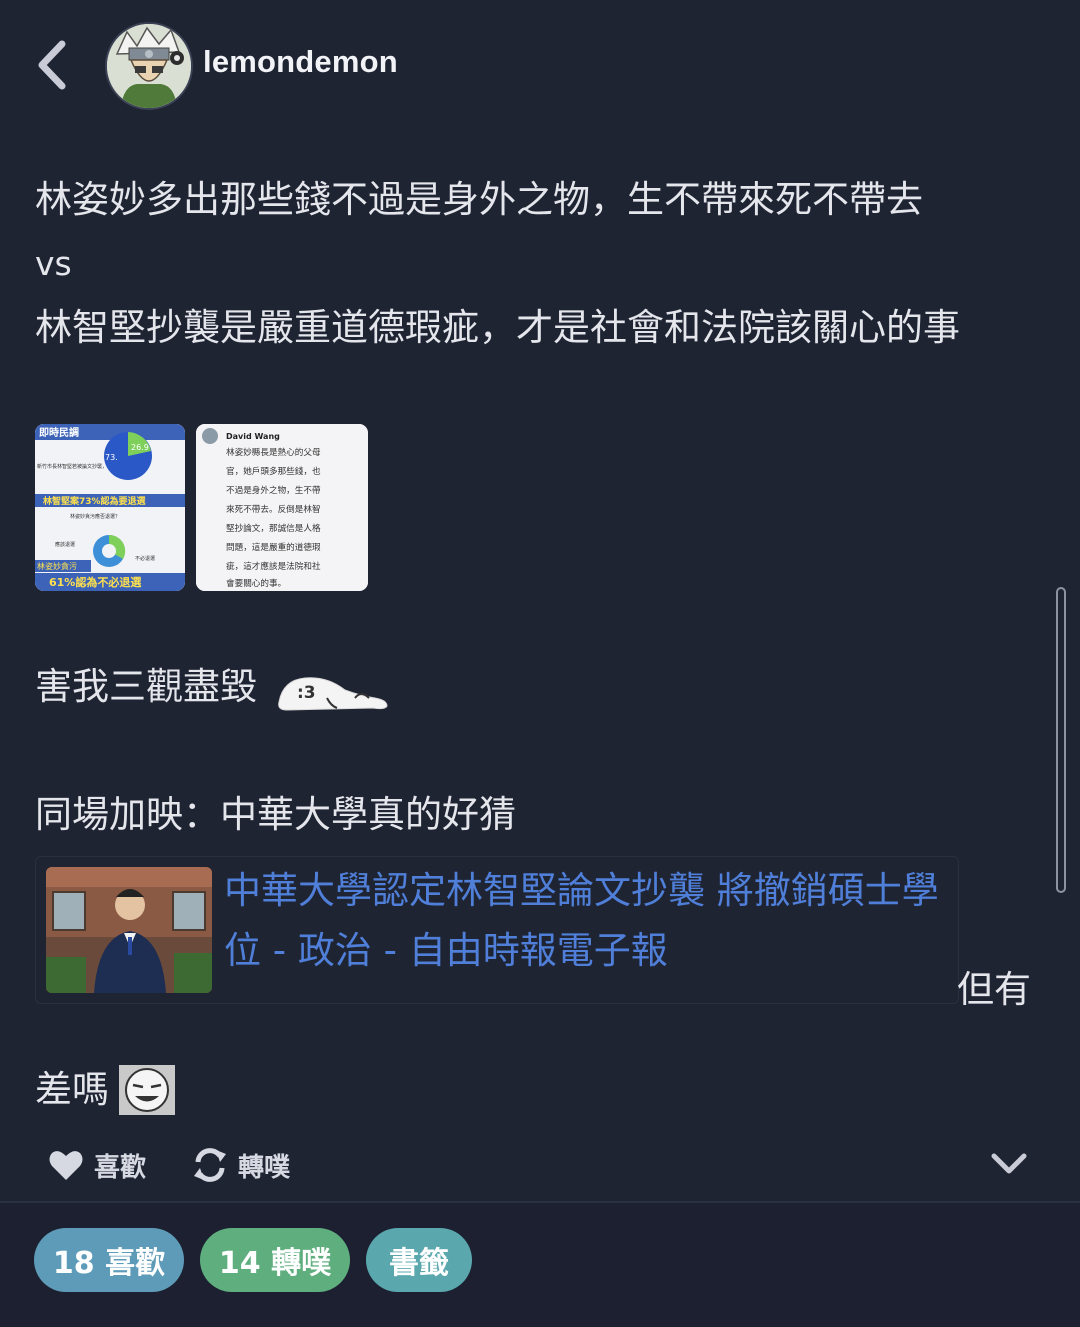 Image resolution: width=1080 pixels, height=1327 pixels. What do you see at coordinates (147, 1090) in the screenshot?
I see `smirk-face-emoticon-icon` at bounding box center [147, 1090].